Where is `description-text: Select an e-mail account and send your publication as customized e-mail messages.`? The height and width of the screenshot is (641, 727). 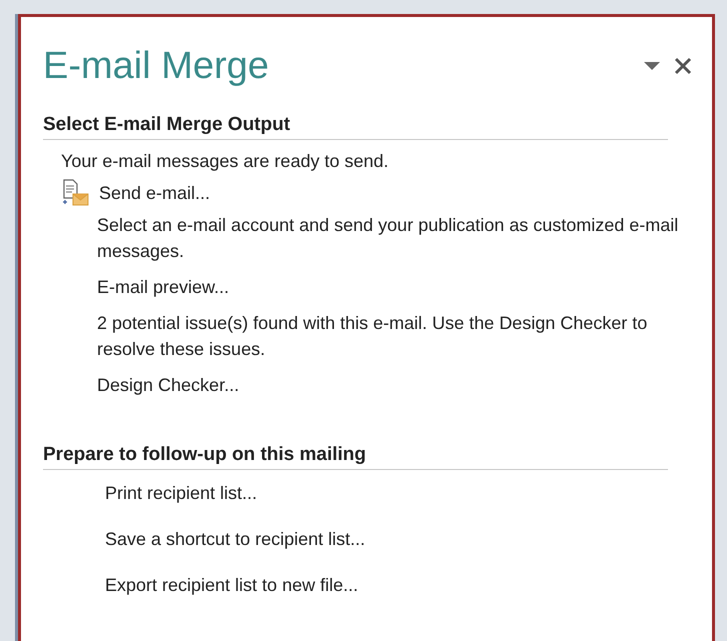
description-text: Select an e-mail account and send your publication as customized e-mail messages. is located at coordinates (388, 238).